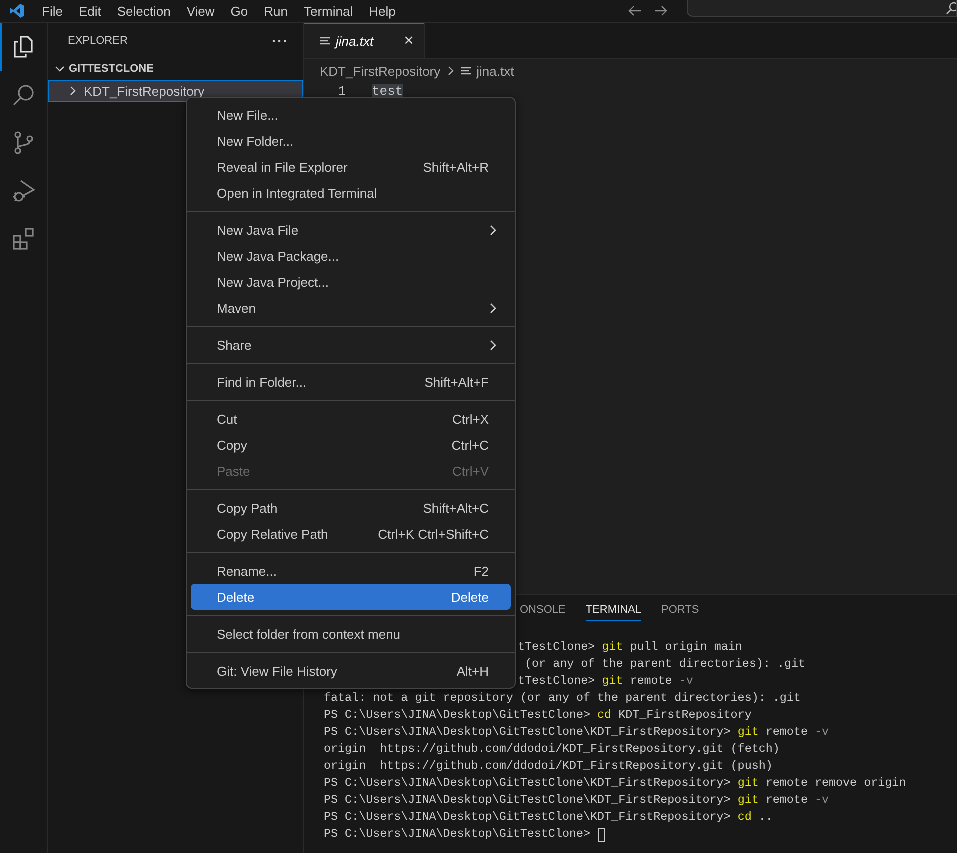  What do you see at coordinates (24, 191) in the screenshot?
I see `run-debug-icon` at bounding box center [24, 191].